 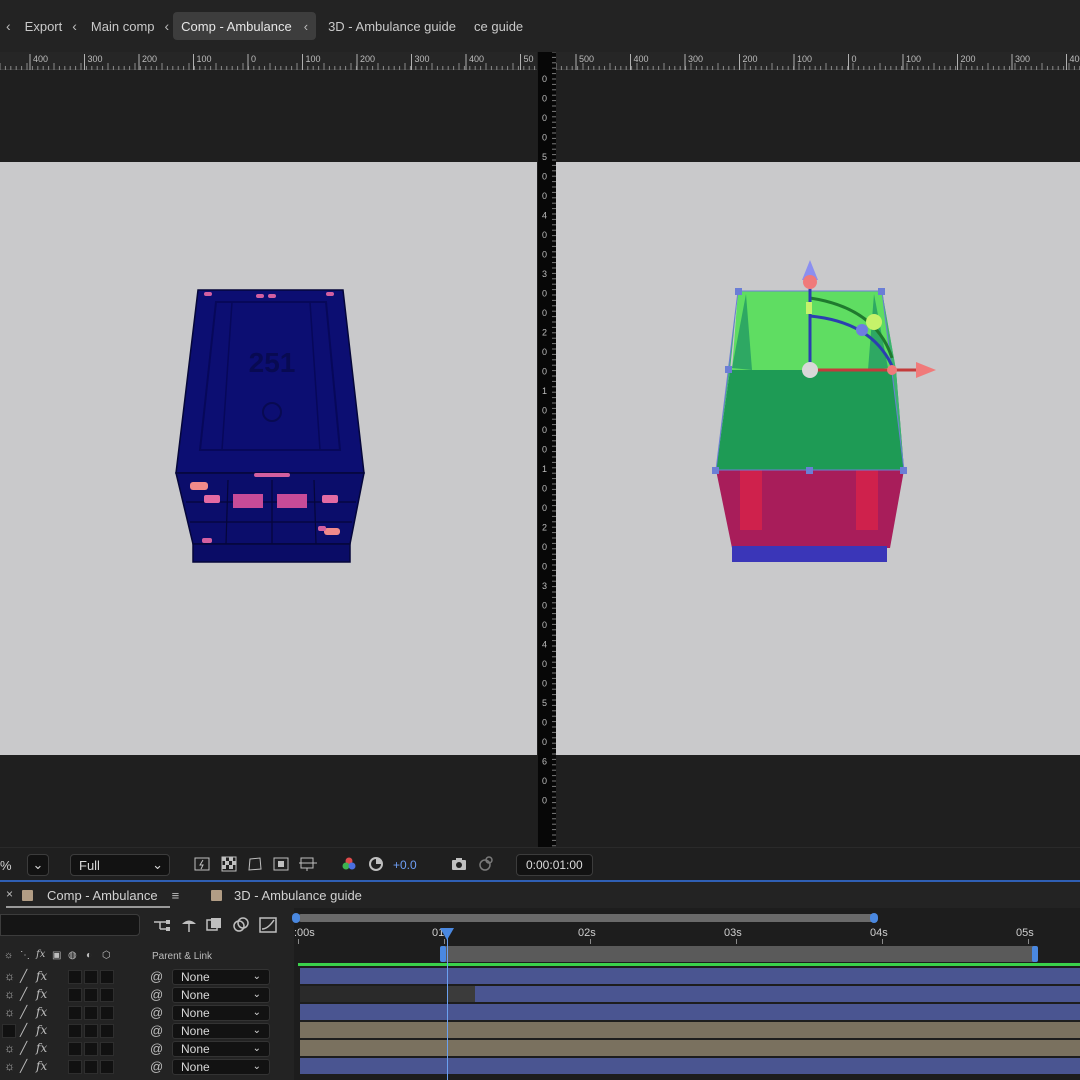 I want to click on timeline-graph: :00s 01s 02s 03s 04s 05s, so click(x=686, y=994).